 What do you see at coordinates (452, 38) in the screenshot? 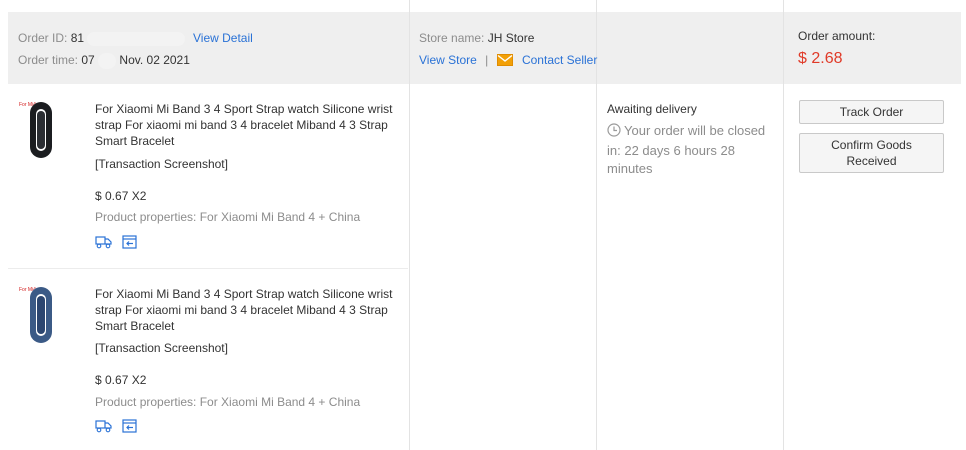
I see `store-name-label: Store name:` at bounding box center [452, 38].